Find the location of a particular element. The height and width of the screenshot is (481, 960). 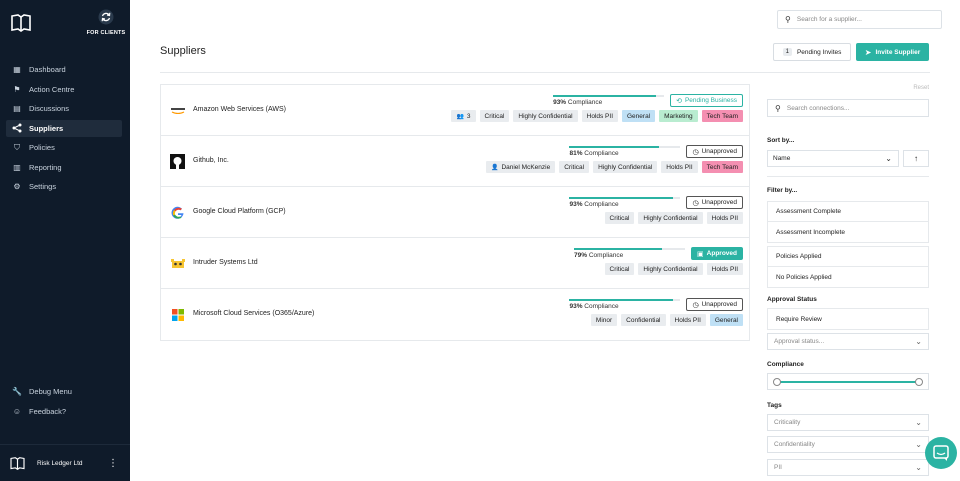

status-badge: ▣ Approved is located at coordinates (717, 253).